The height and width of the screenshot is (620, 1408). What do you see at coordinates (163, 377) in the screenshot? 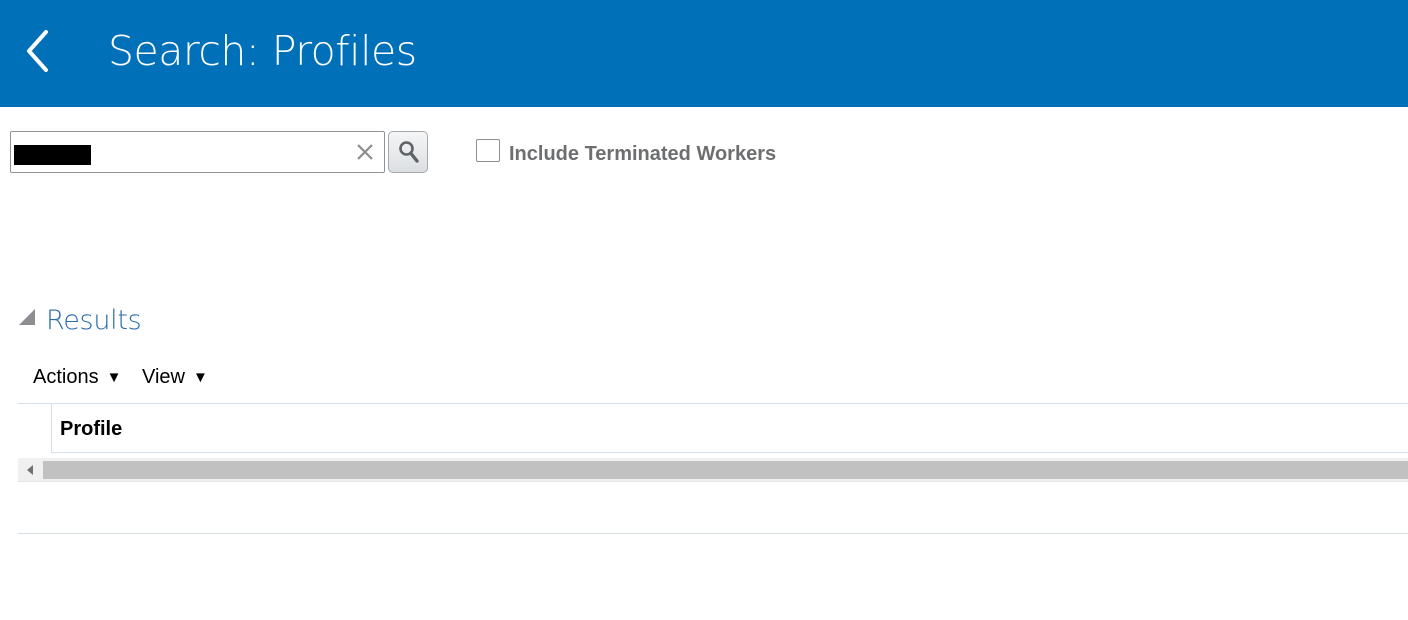
I see `view-menu-label: View` at bounding box center [163, 377].